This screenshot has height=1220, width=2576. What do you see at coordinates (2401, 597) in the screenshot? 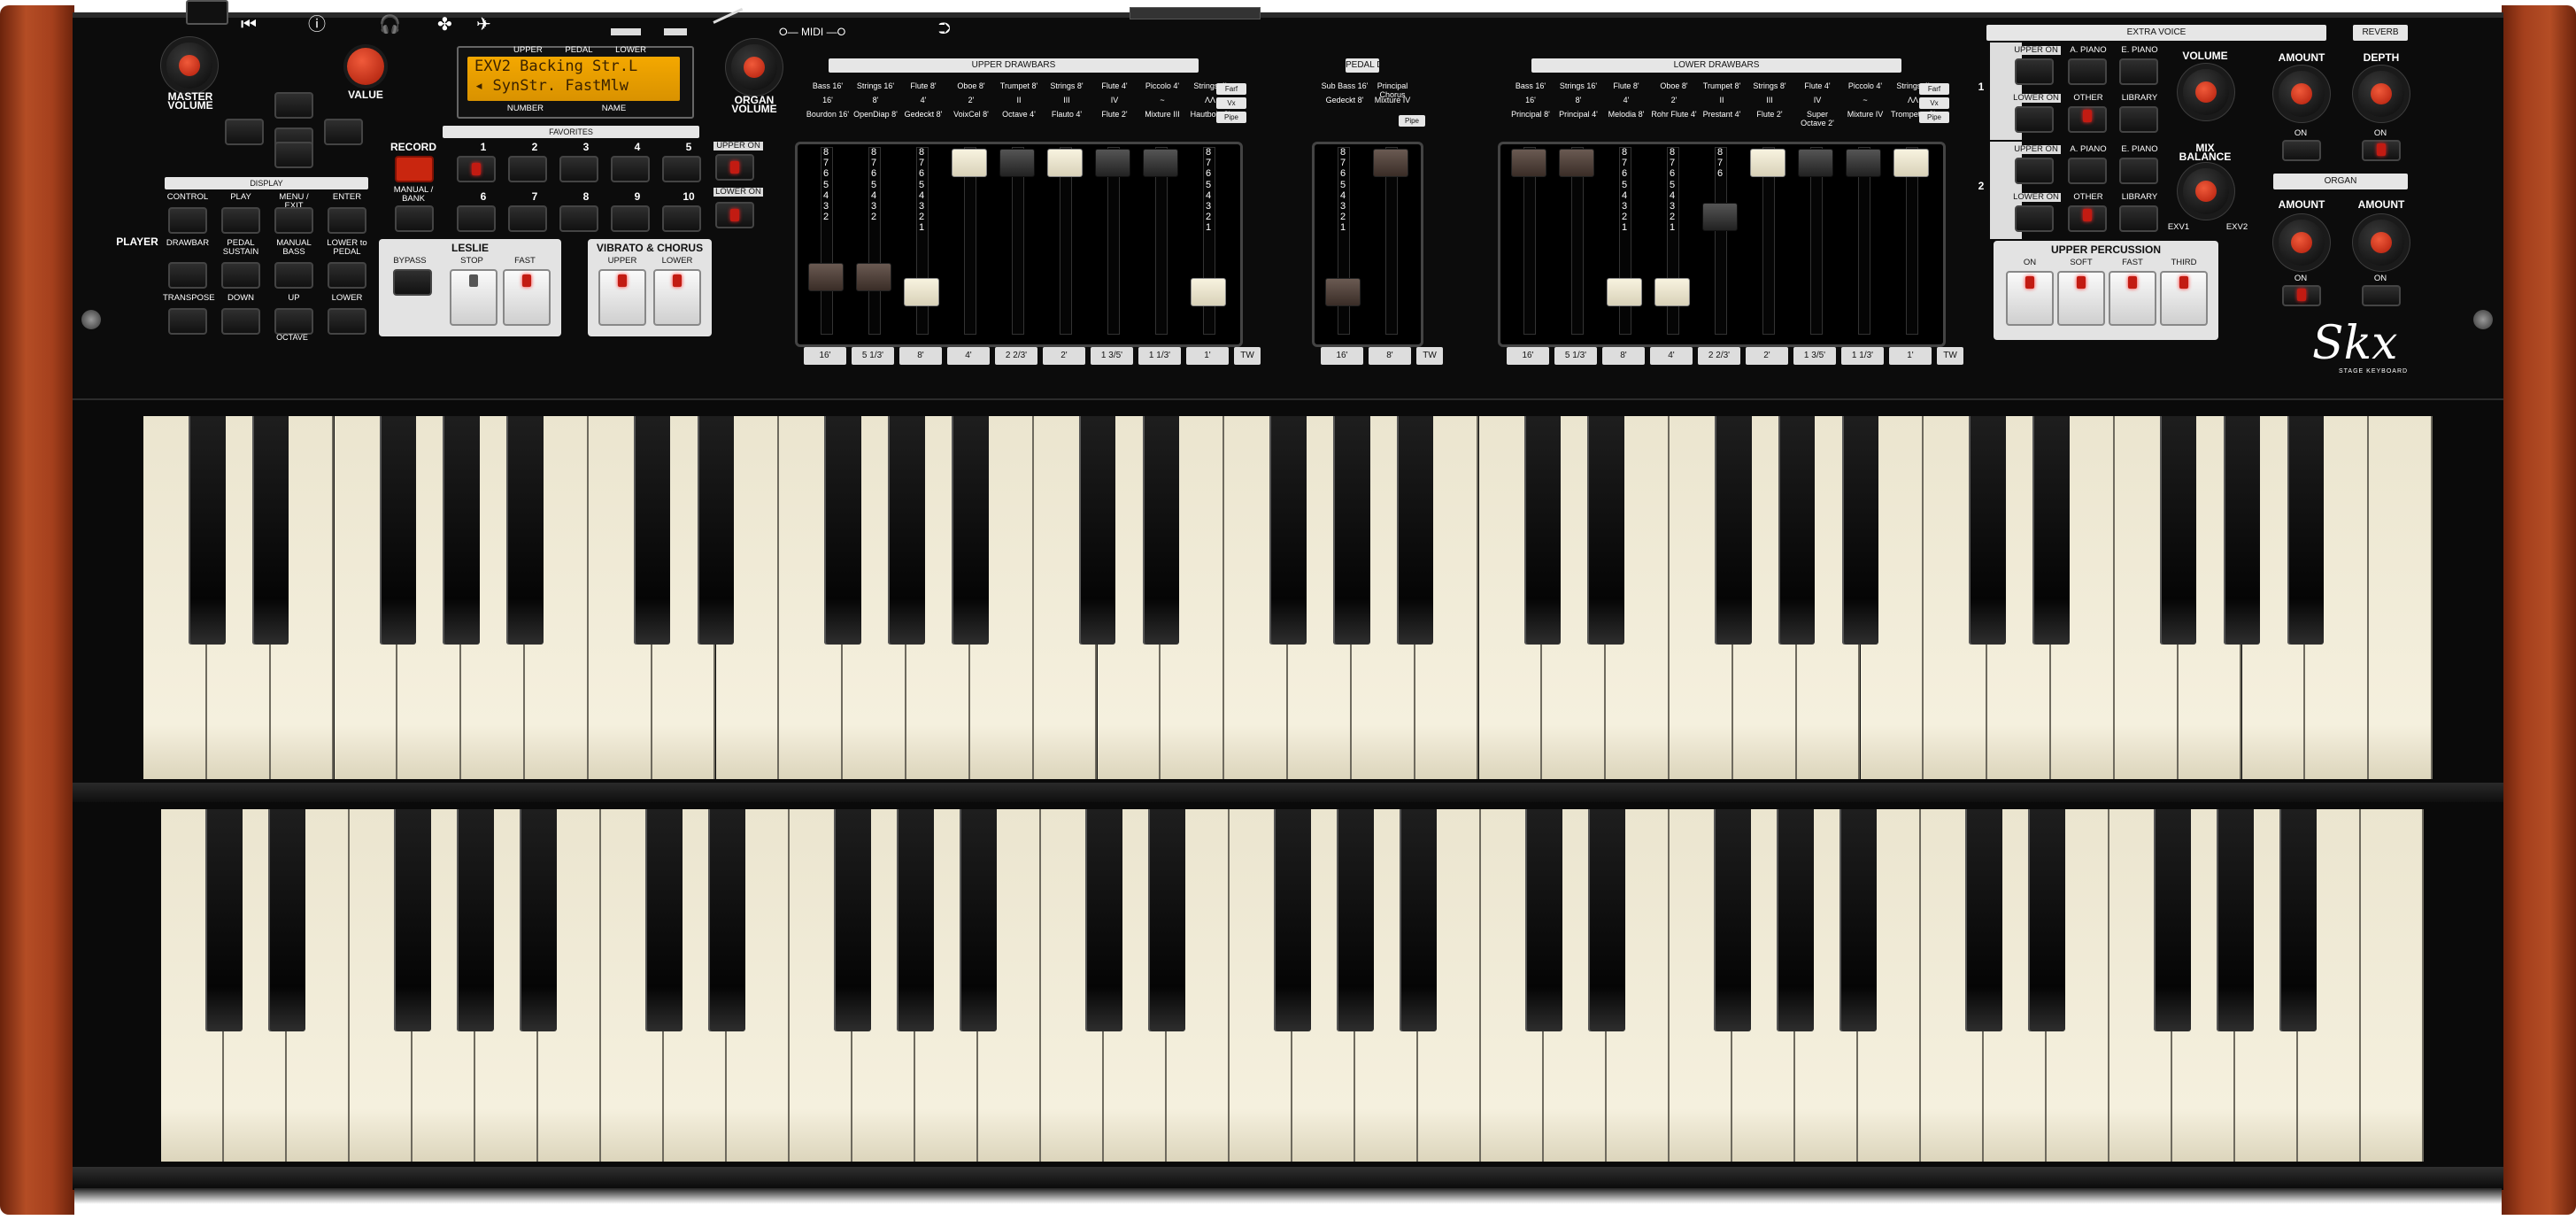
I see `upper-manual-white-key` at bounding box center [2401, 597].